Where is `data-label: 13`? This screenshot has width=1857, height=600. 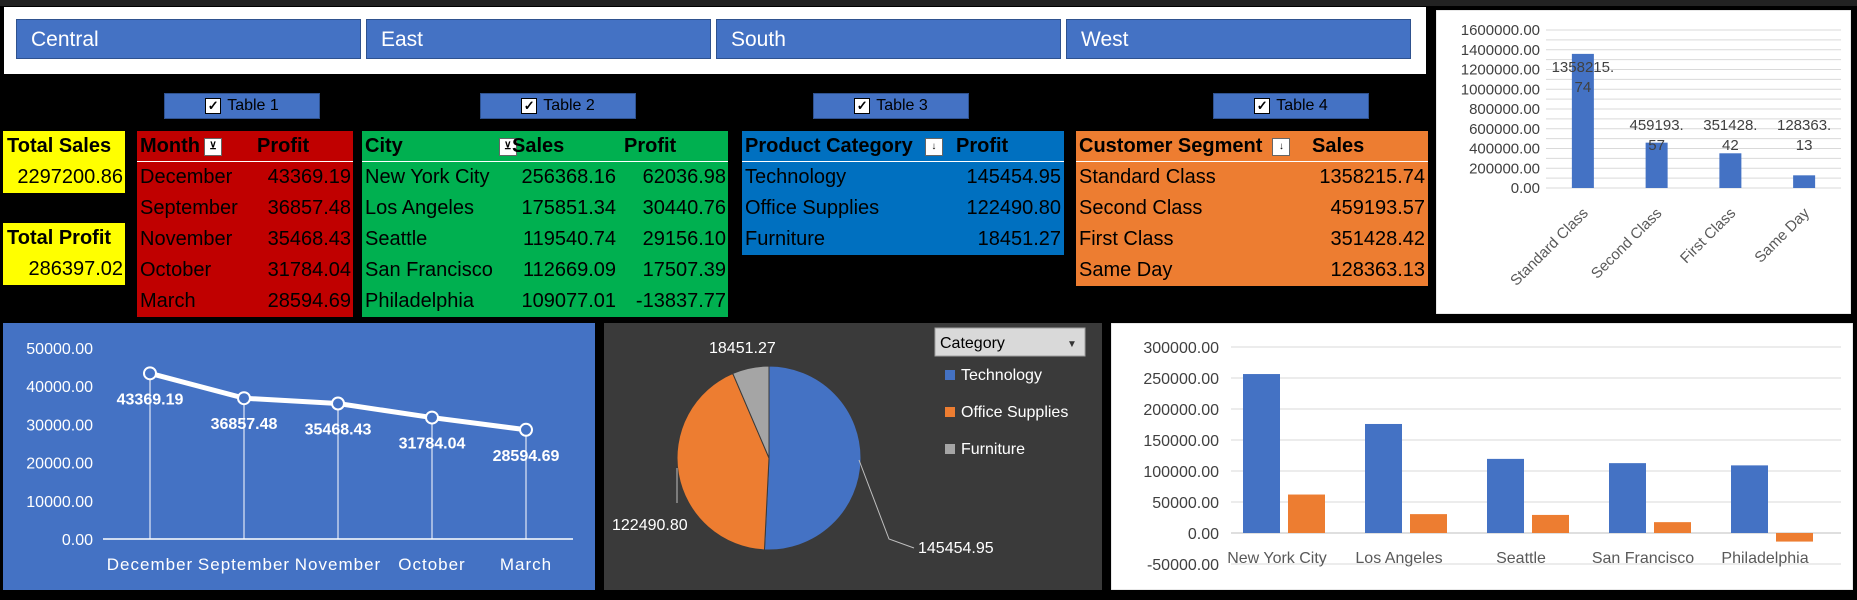 data-label: 13 is located at coordinates (1804, 145).